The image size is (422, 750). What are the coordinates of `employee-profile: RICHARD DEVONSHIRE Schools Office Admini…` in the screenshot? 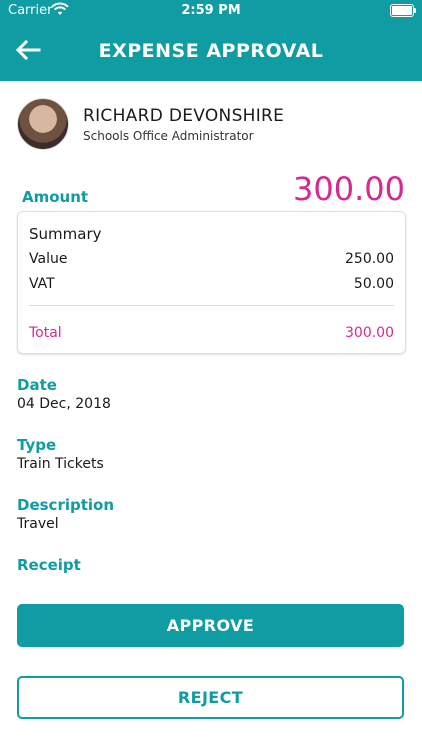 It's located at (212, 124).